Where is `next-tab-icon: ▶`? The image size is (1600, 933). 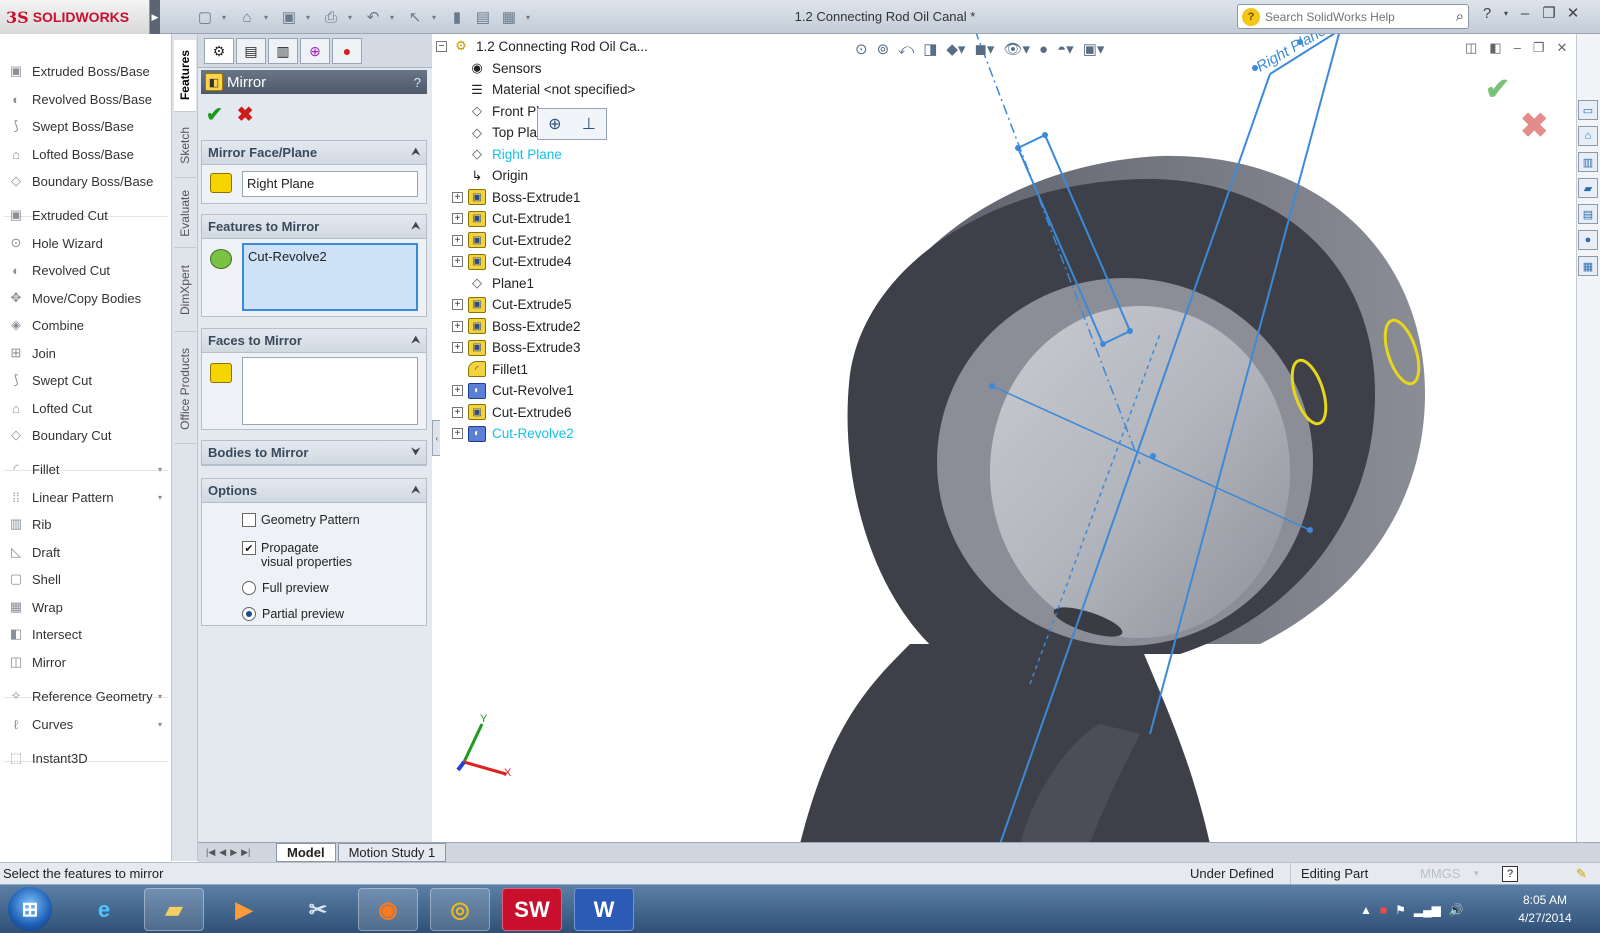 next-tab-icon: ▶ is located at coordinates (233, 852).